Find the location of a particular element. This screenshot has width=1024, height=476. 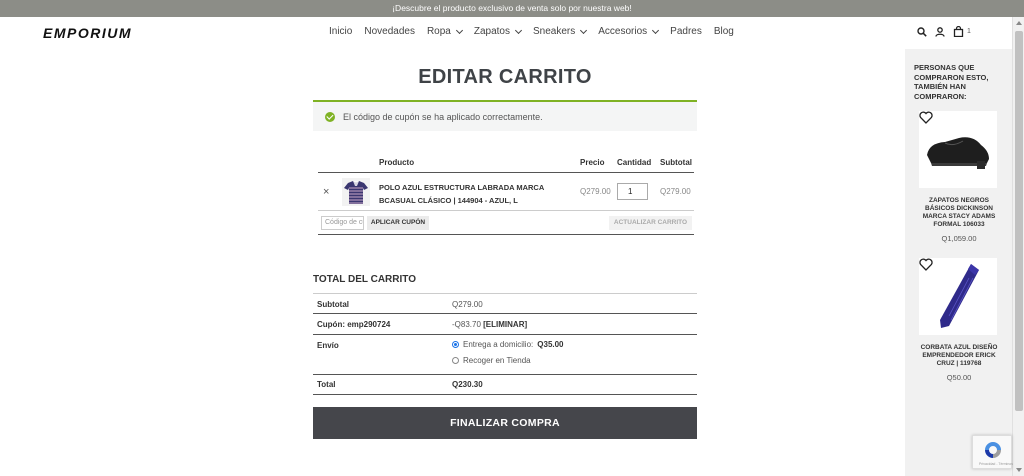

nav-item-accesorios: Accesorios is located at coordinates (629, 31).